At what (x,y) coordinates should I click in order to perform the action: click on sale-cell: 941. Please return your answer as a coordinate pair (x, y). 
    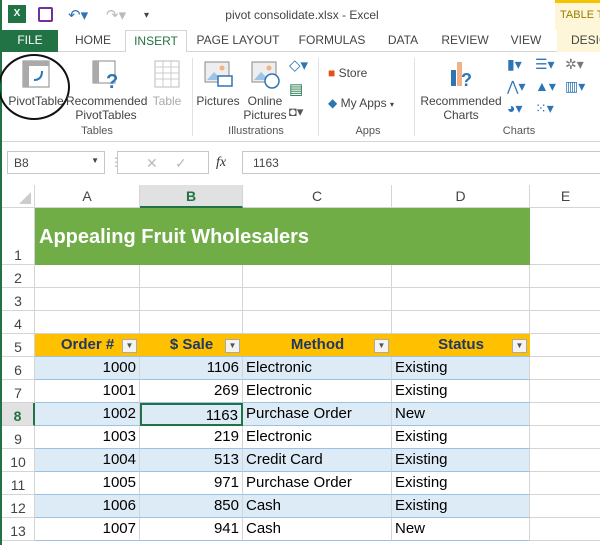
    Looking at the image, I should click on (191, 529).